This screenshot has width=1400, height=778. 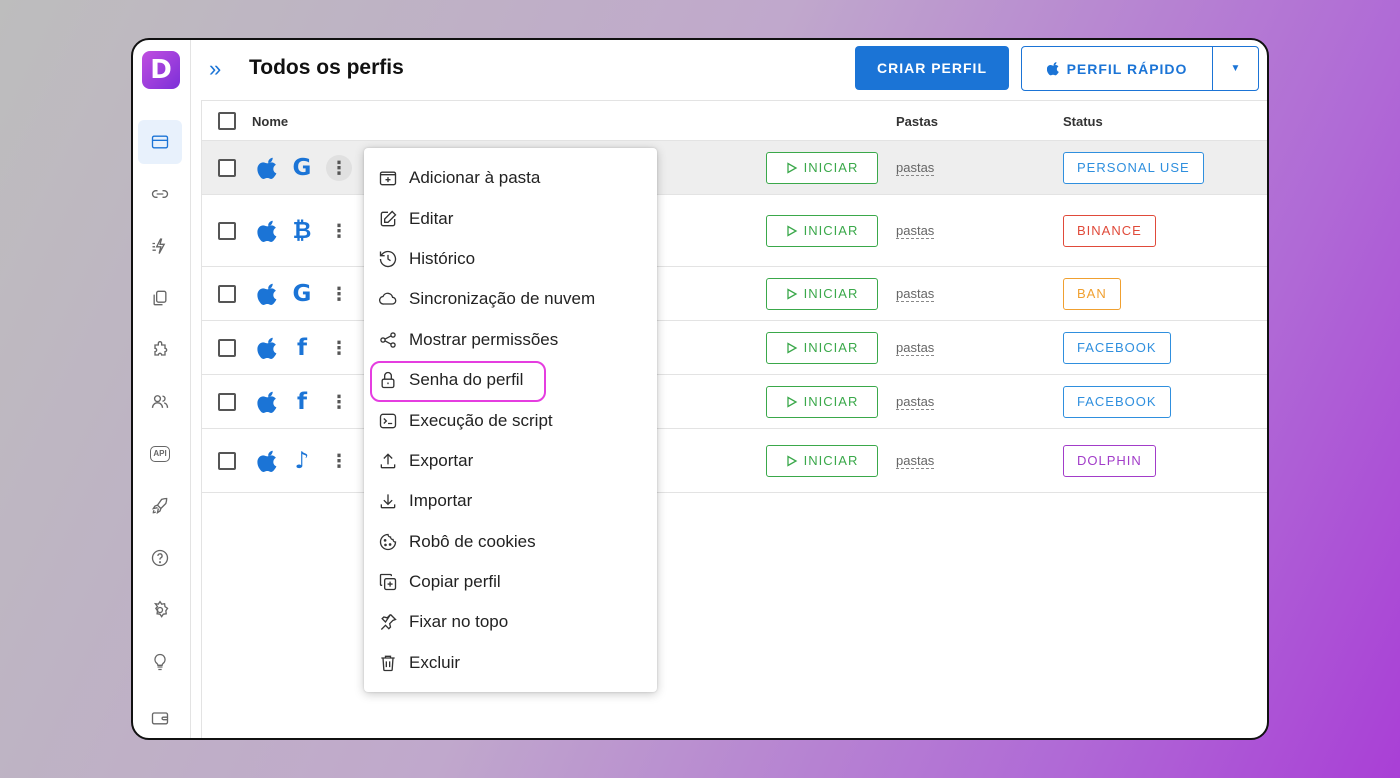 I want to click on column-status: Status, so click(x=1083, y=121).